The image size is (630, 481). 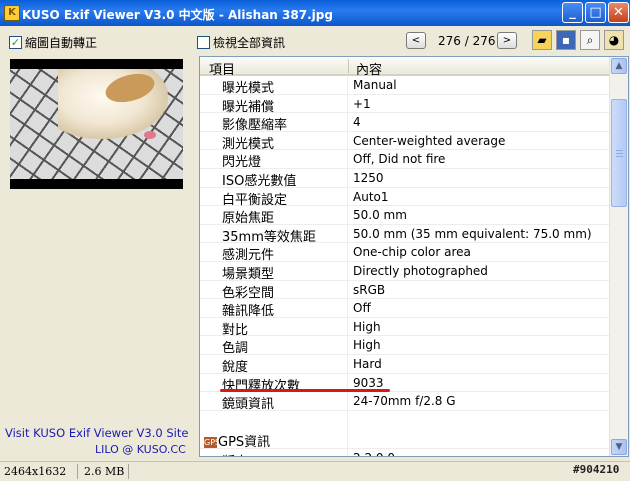 I want to click on scroll-thumb, so click(x=619, y=153).